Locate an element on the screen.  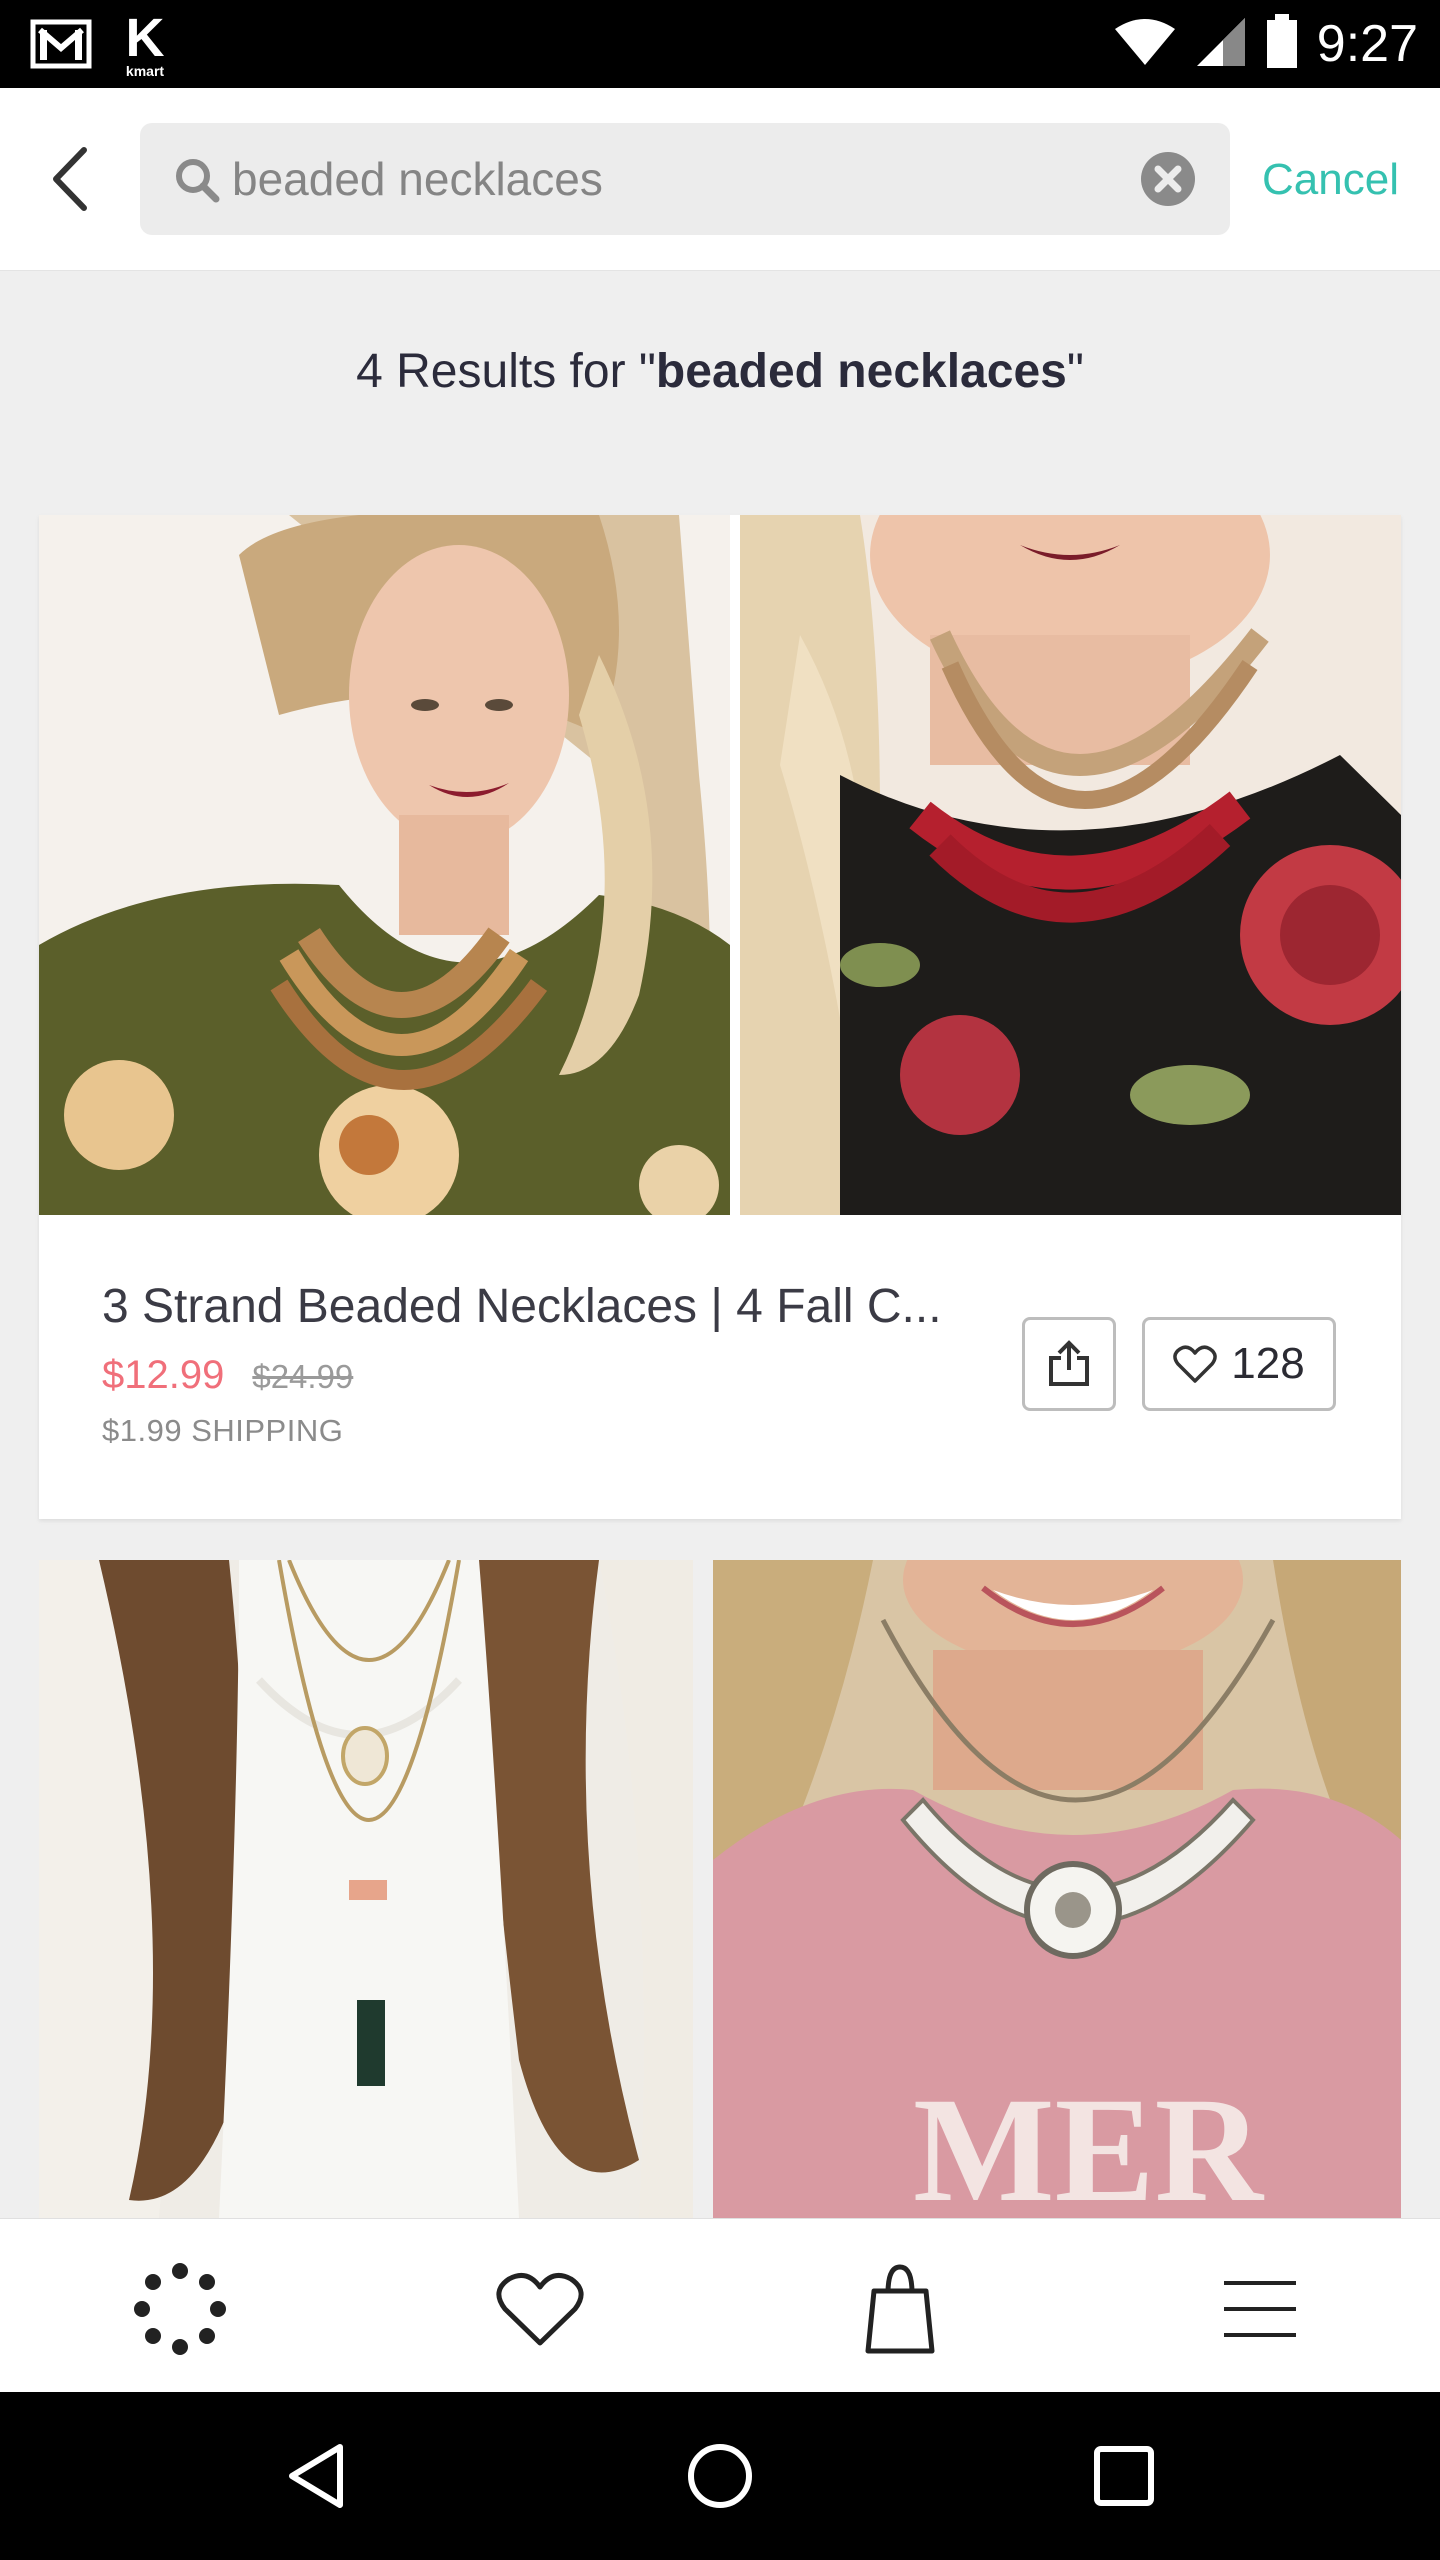
nav-favorites is located at coordinates (540, 2309).